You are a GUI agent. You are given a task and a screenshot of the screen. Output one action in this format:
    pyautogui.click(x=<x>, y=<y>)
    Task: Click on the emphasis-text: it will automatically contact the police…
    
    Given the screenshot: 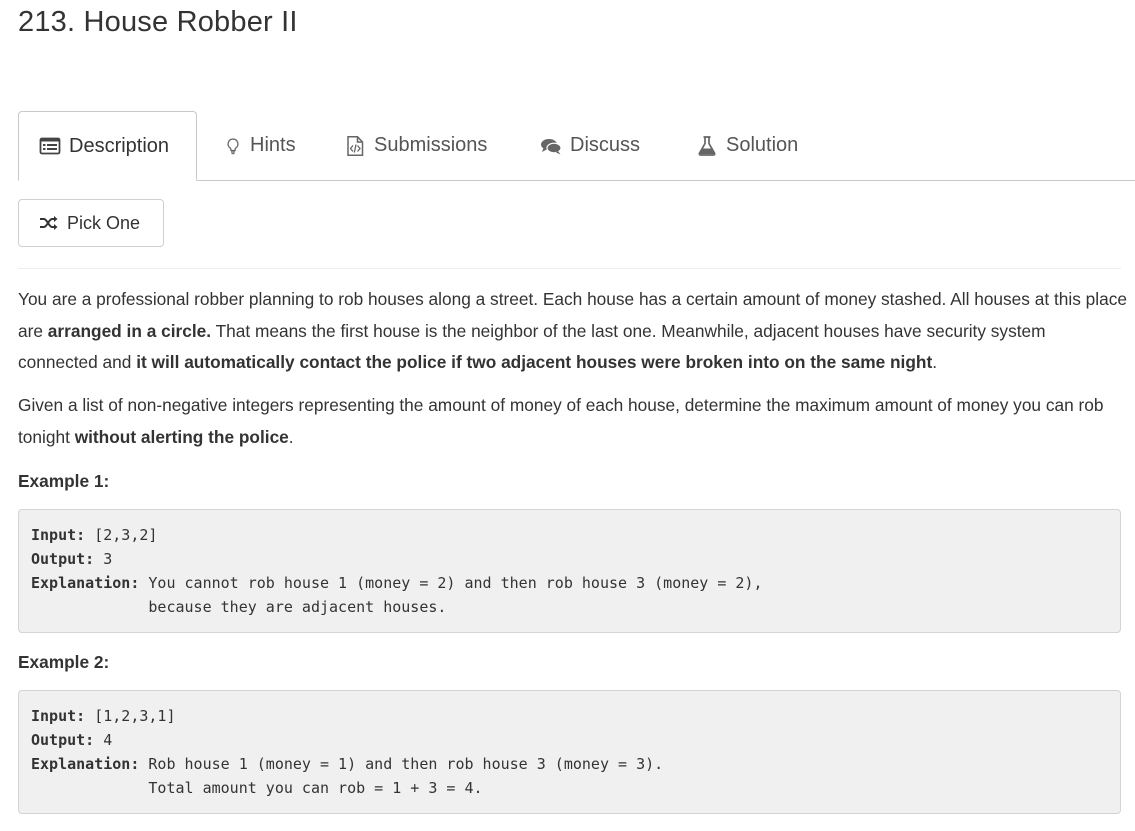 What is the action you would take?
    pyautogui.click(x=534, y=362)
    